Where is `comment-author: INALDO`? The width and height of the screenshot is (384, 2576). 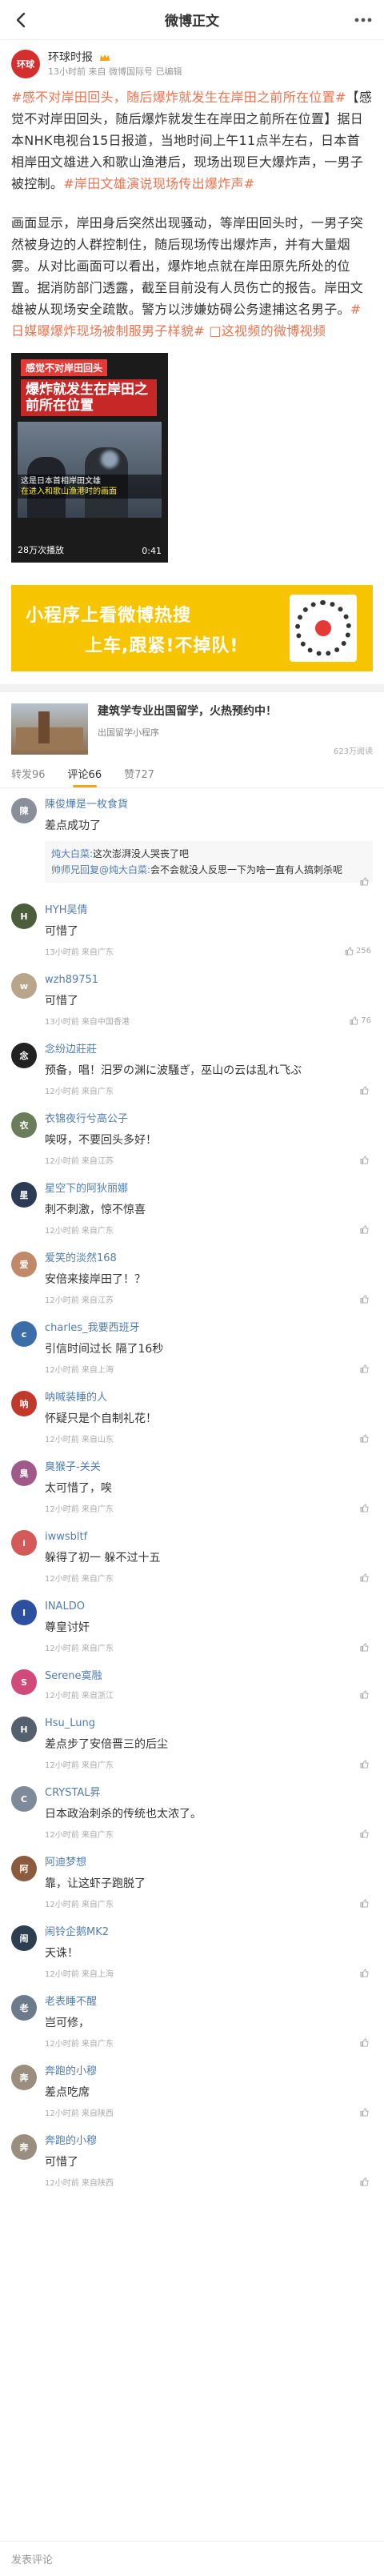 comment-author: INALDO is located at coordinates (209, 1607).